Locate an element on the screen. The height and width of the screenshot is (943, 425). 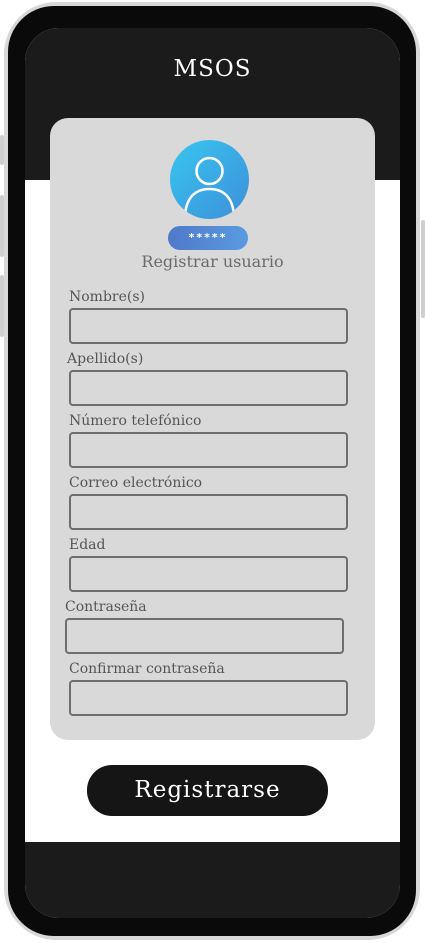
confirmar-contrasena-input is located at coordinates (208, 698).